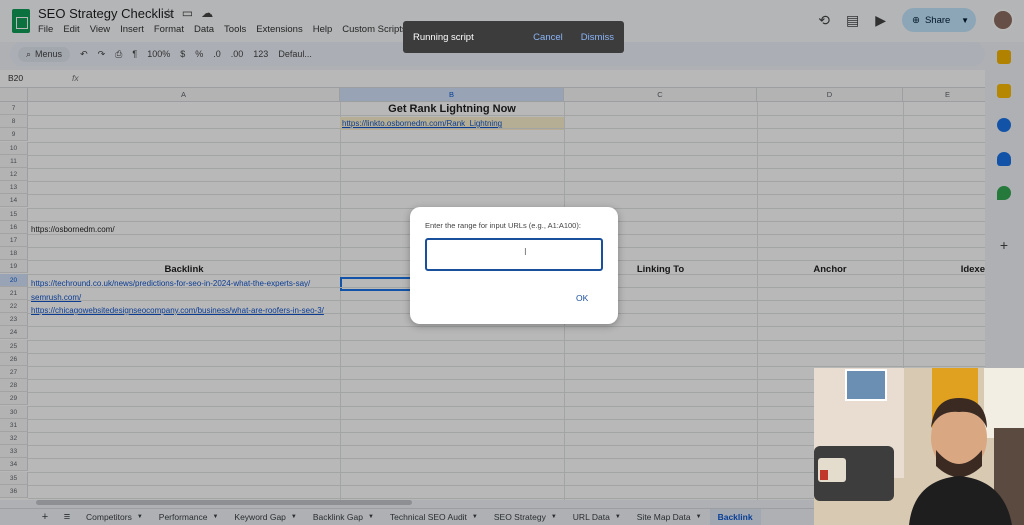 This screenshot has width=1024, height=525. I want to click on webcam-image, so click(919, 446).